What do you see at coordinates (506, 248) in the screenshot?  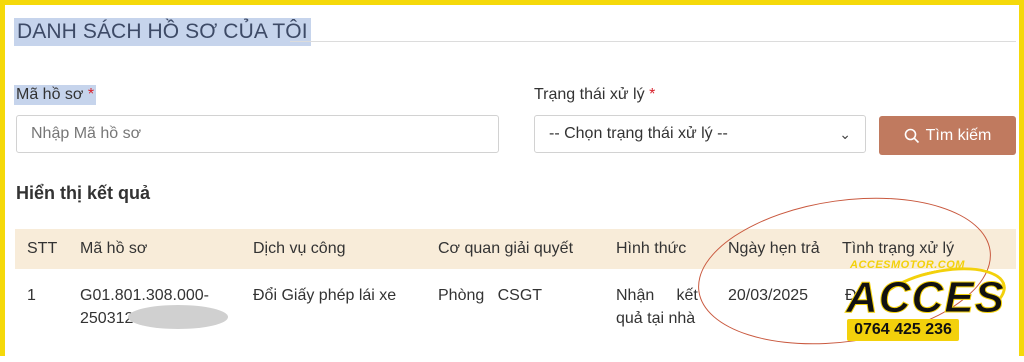 I see `column-header-agency: Cơ quan giải quyết` at bounding box center [506, 248].